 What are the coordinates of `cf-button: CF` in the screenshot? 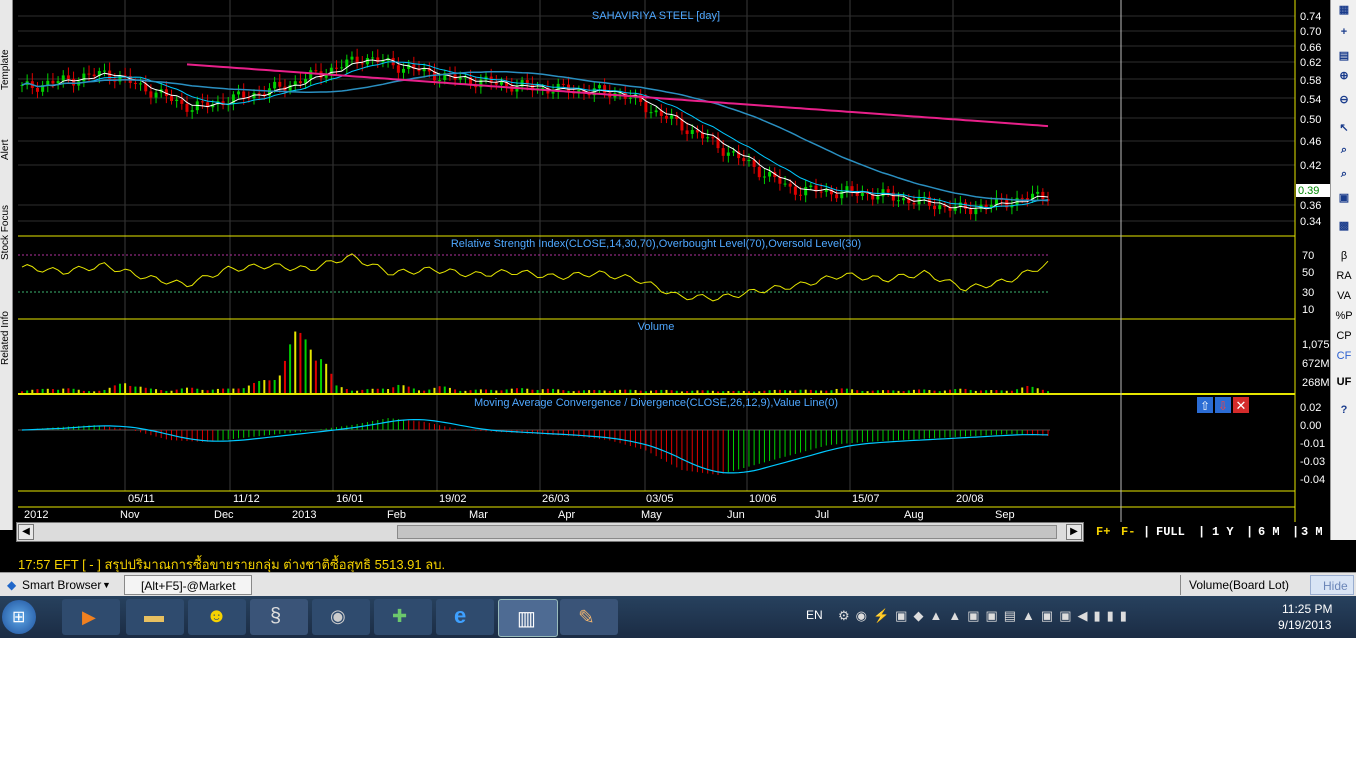 It's located at (1344, 356).